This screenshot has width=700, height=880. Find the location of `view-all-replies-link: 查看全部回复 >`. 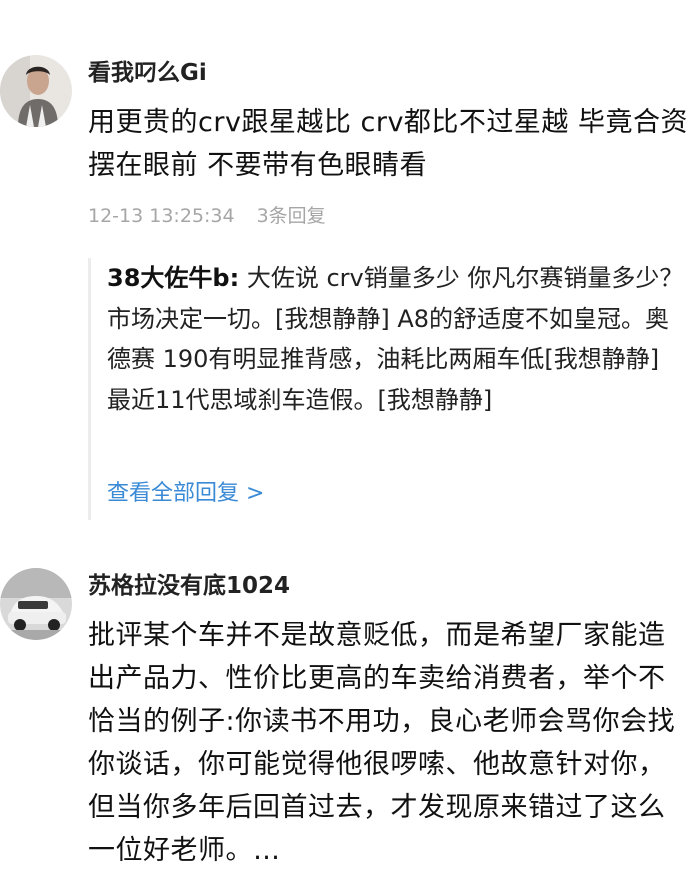

view-all-replies-link: 查看全部回复 > is located at coordinates (185, 494).